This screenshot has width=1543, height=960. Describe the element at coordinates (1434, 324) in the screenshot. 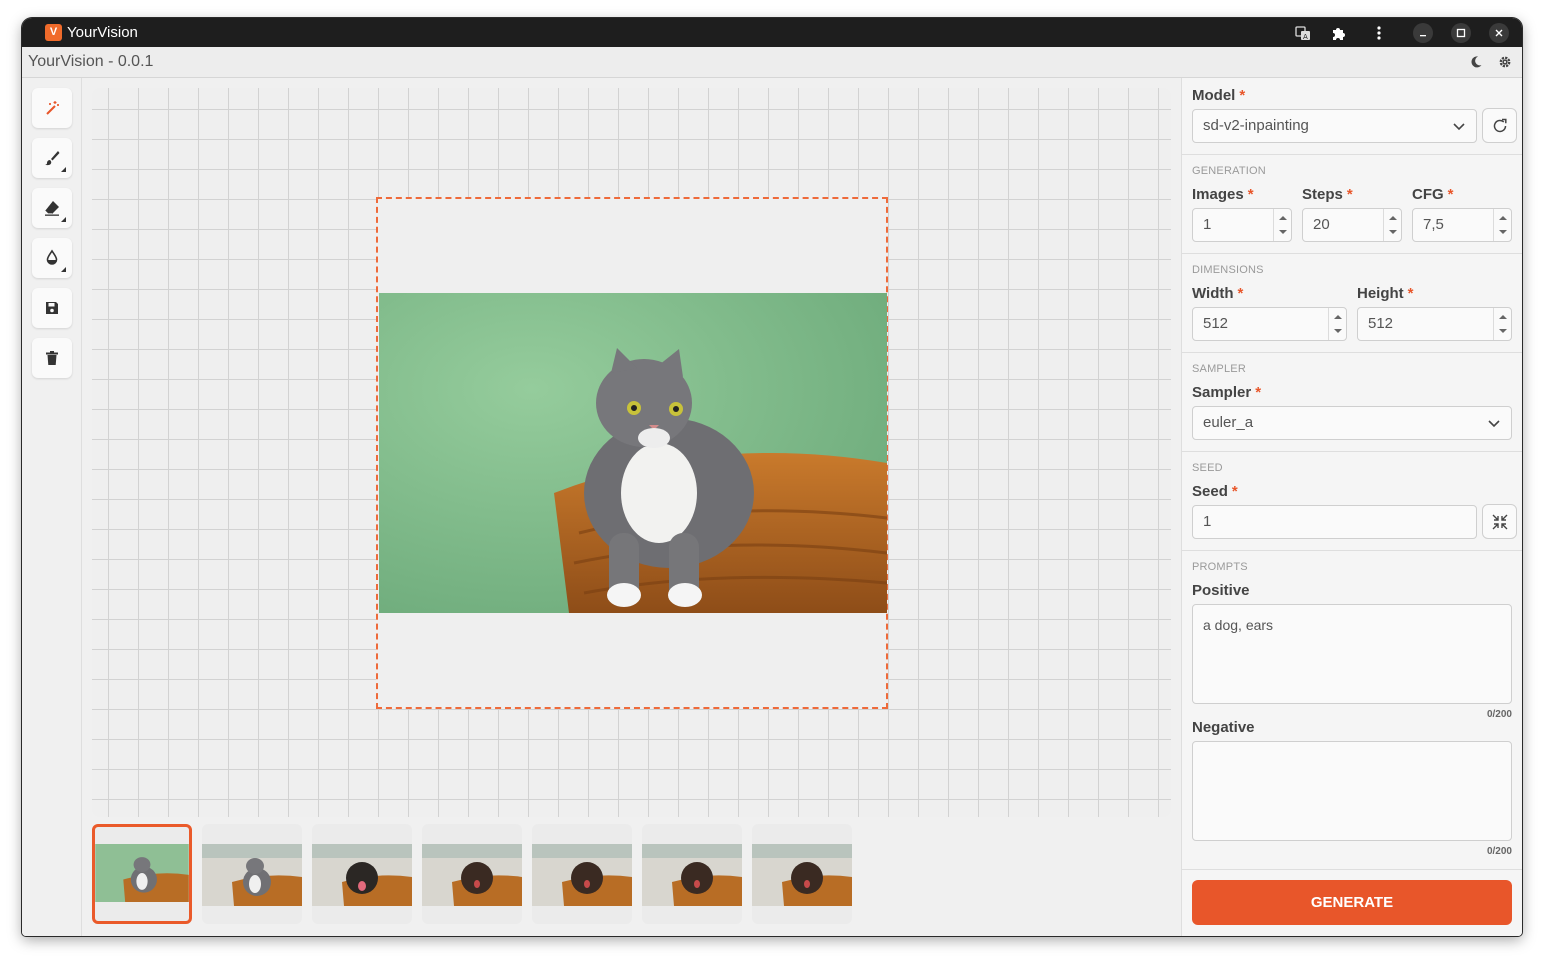

I see `height-input: 512` at that location.